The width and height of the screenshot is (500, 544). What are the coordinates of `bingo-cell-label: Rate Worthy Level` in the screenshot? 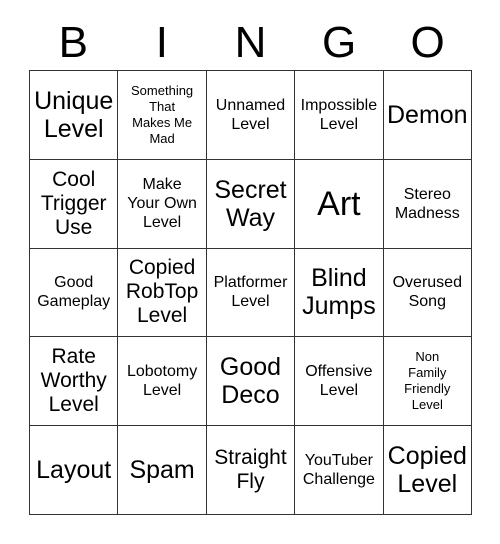 It's located at (73, 381).